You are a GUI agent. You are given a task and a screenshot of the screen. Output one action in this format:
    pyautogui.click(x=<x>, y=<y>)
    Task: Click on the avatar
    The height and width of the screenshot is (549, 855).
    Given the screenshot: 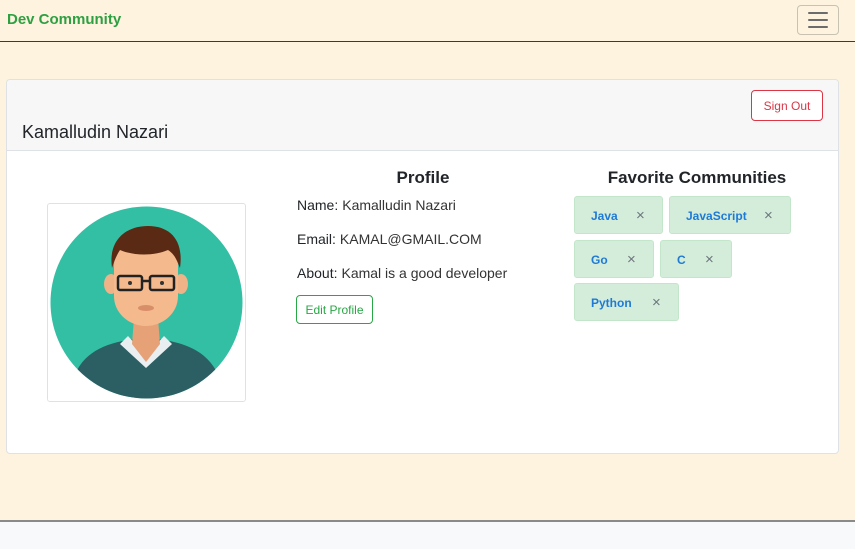 What is the action you would take?
    pyautogui.click(x=146, y=302)
    